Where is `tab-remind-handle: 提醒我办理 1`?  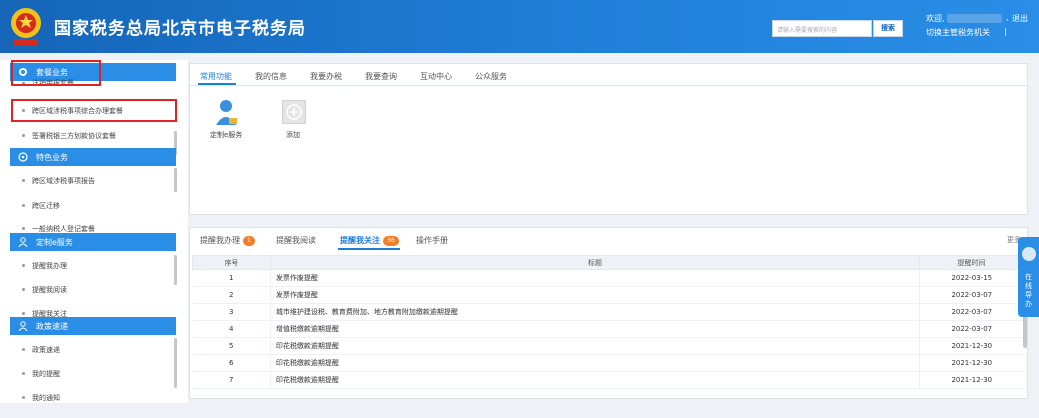
tab-remind-handle: 提醒我办理 1 is located at coordinates (227, 240).